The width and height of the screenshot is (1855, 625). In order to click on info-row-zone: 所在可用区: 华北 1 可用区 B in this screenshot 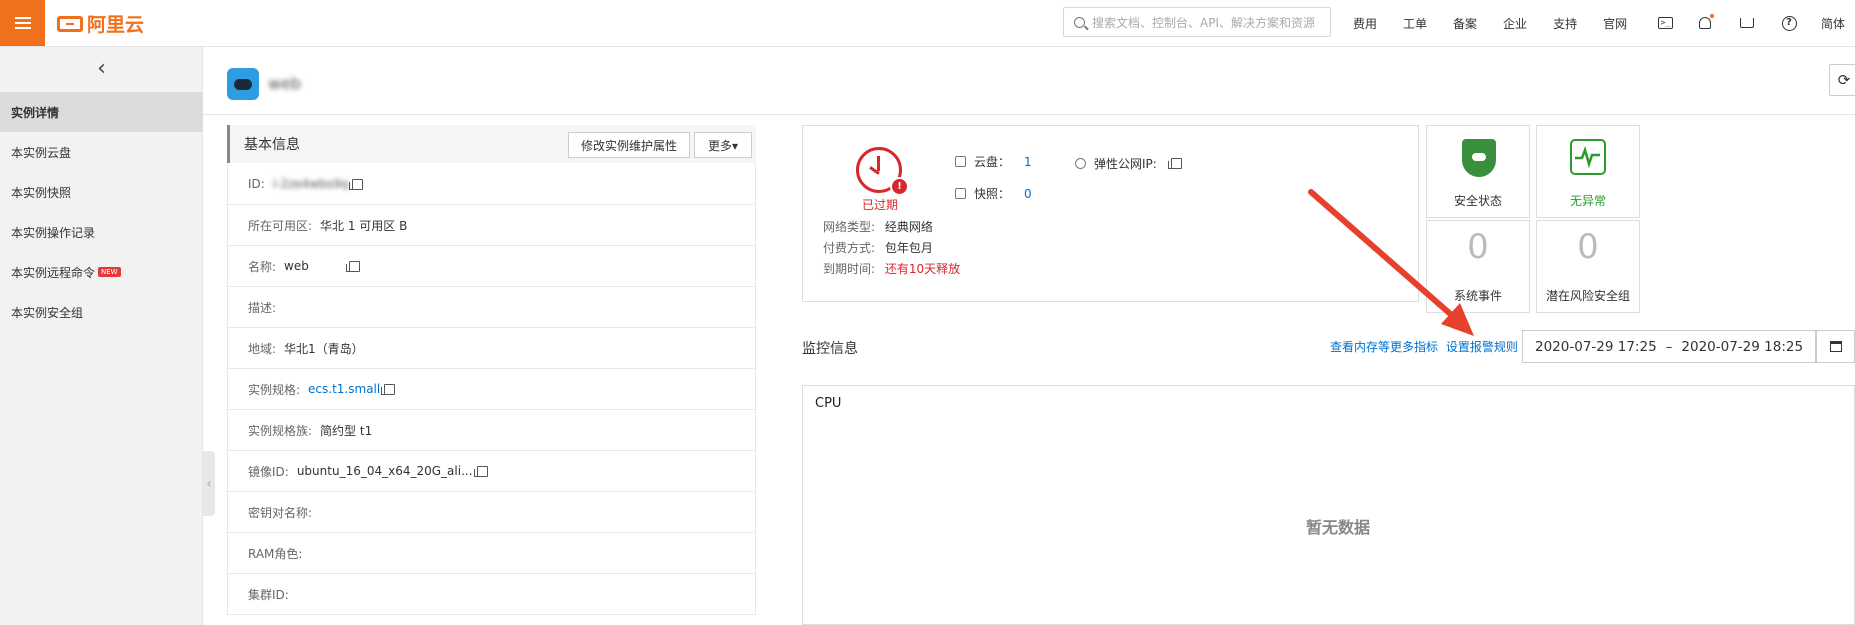, I will do `click(491, 225)`.